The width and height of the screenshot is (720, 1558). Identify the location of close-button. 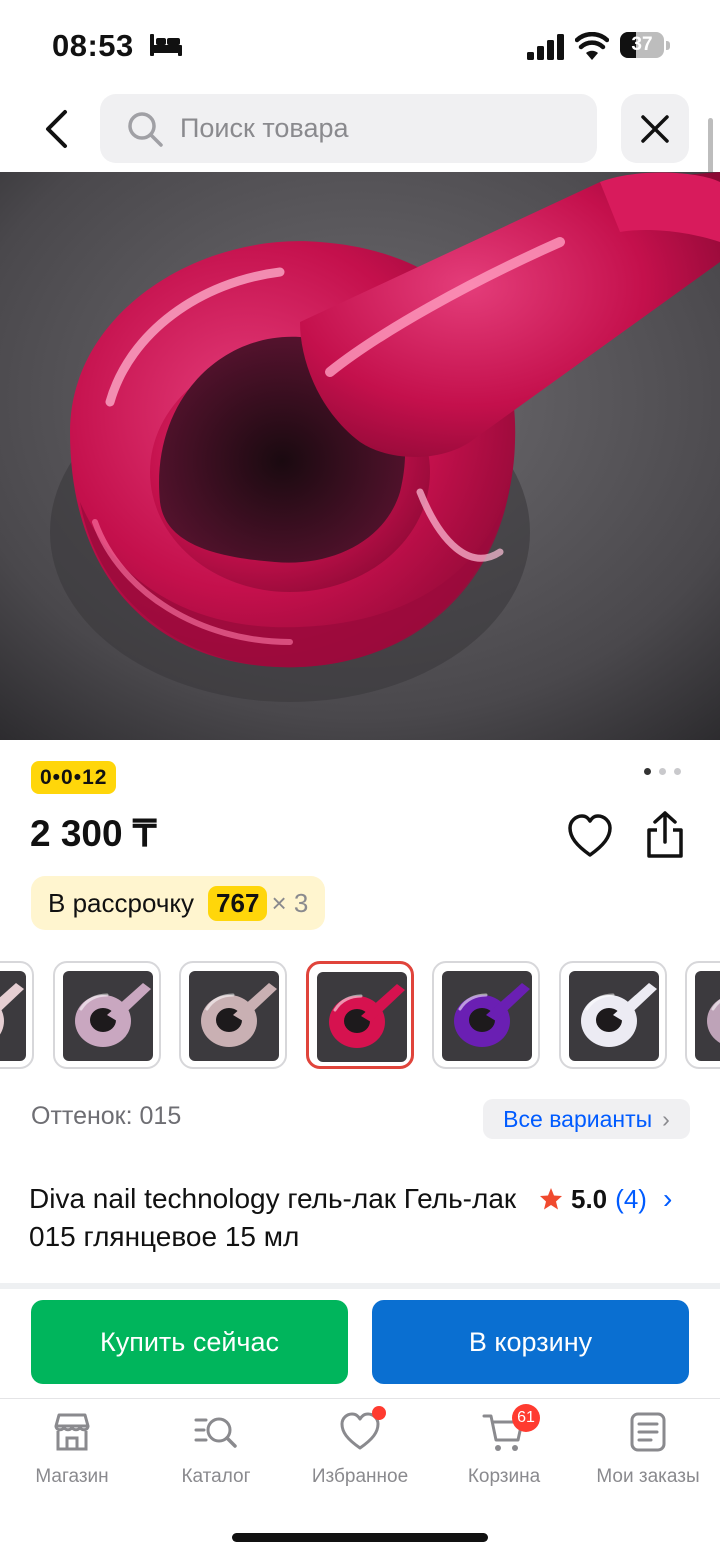
(655, 128).